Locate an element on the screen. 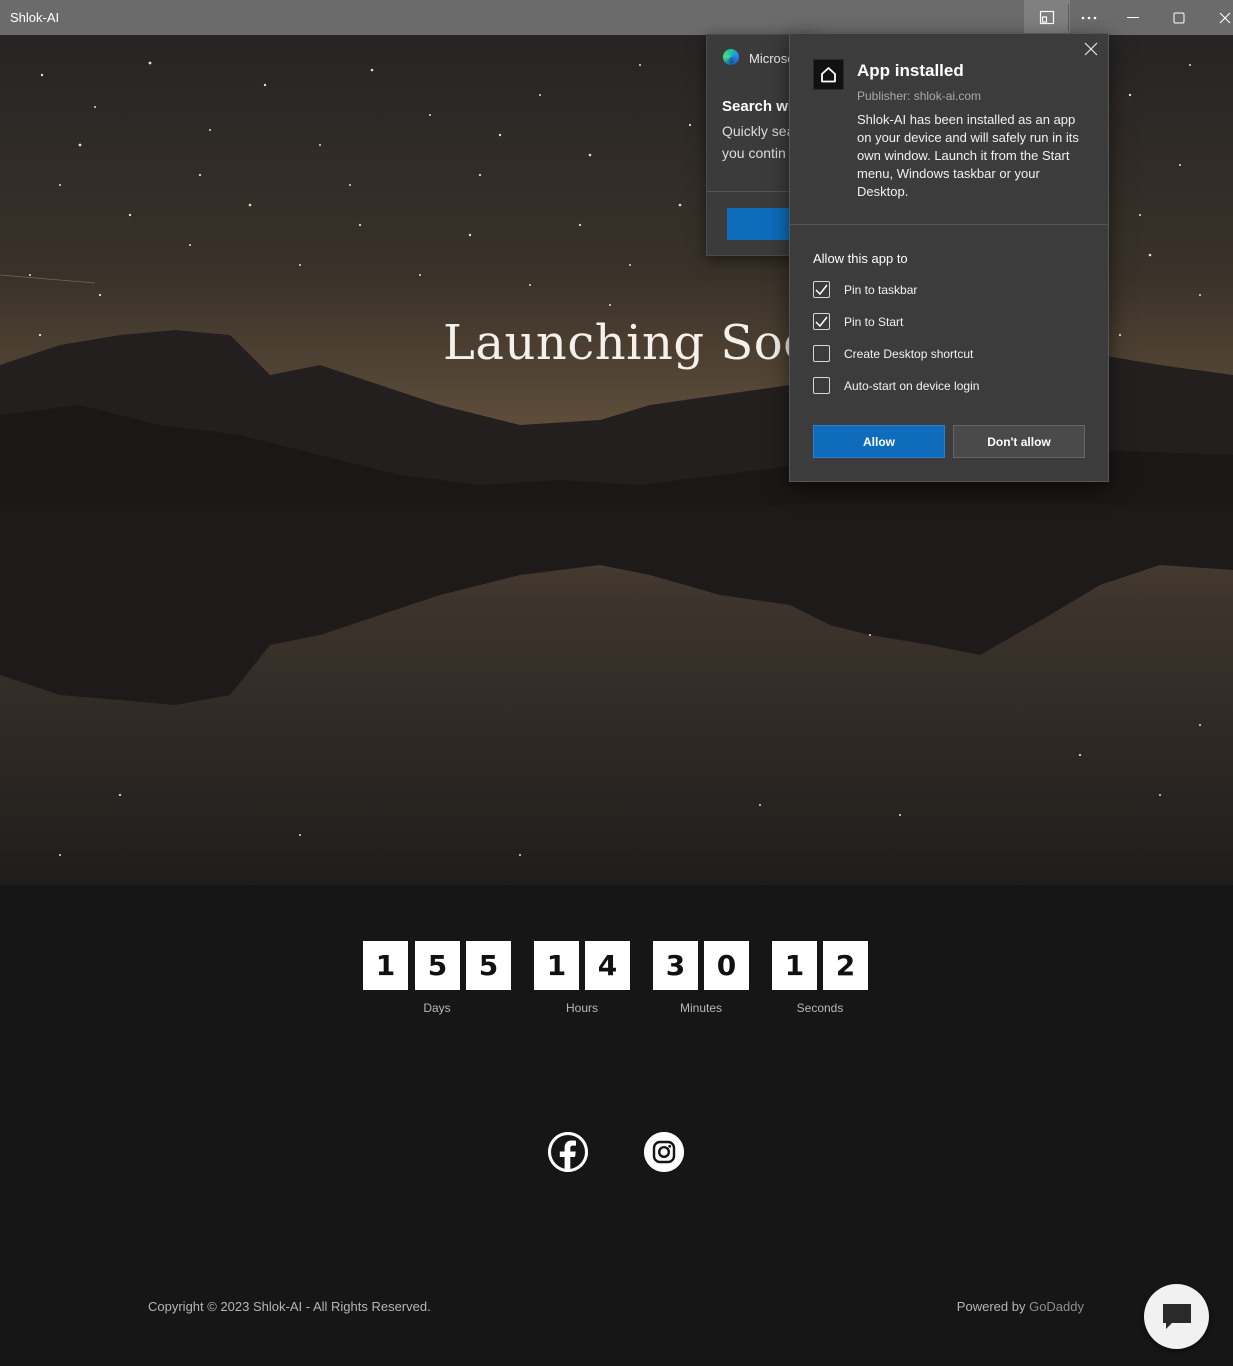 The width and height of the screenshot is (1233, 1366). facebook-link is located at coordinates (568, 1152).